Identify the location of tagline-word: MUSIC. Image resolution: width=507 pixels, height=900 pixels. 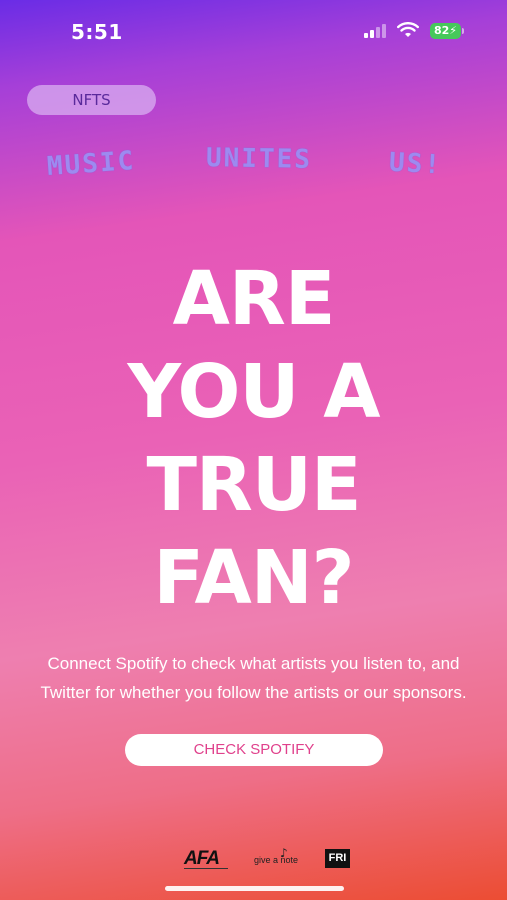
(91, 164).